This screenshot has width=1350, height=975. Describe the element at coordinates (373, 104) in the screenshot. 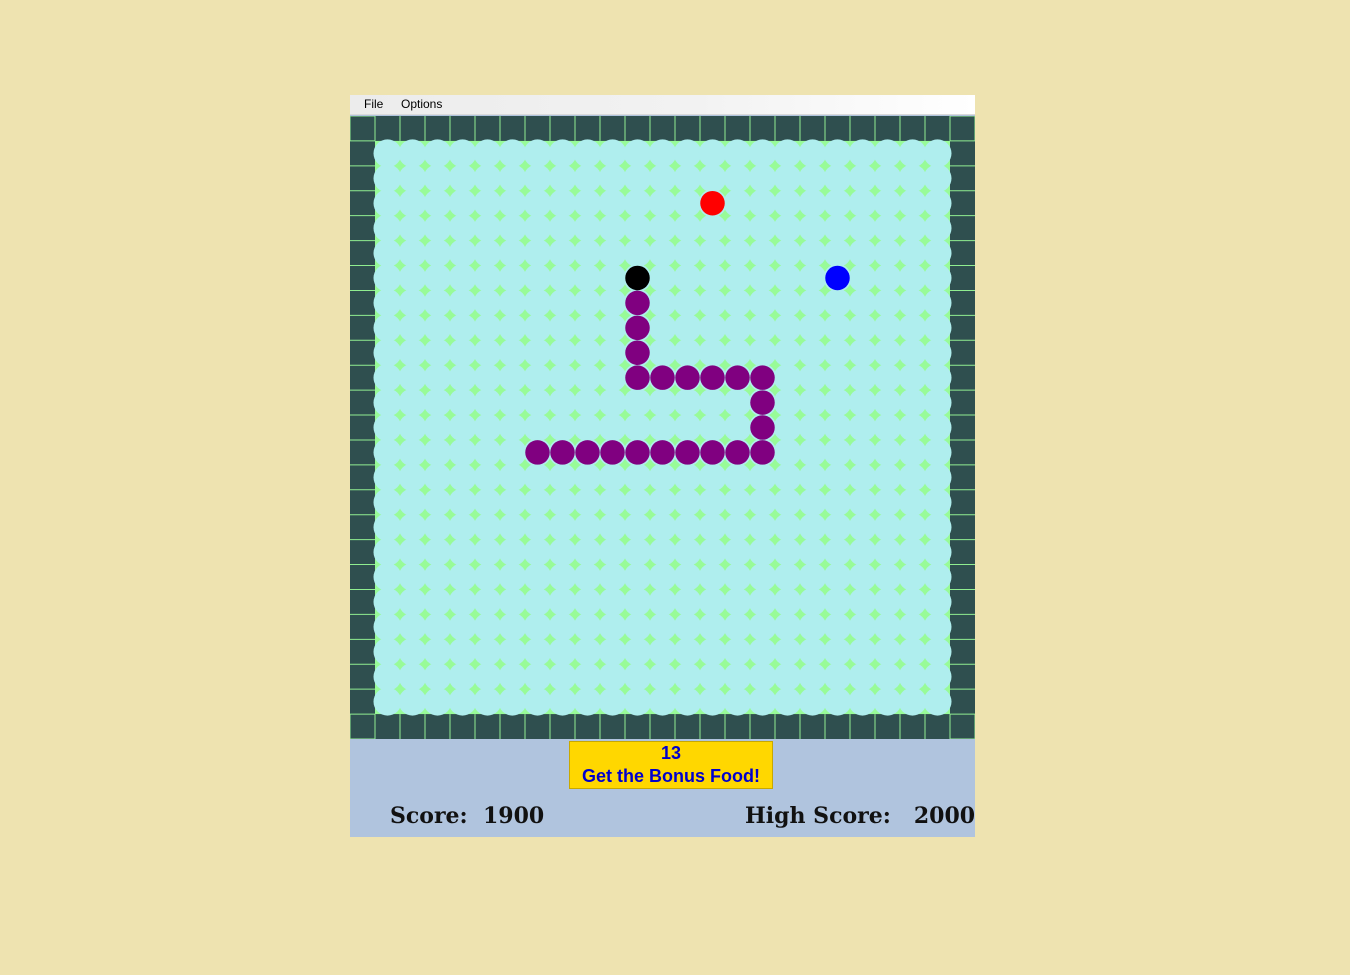

I see `menu-file: File` at that location.